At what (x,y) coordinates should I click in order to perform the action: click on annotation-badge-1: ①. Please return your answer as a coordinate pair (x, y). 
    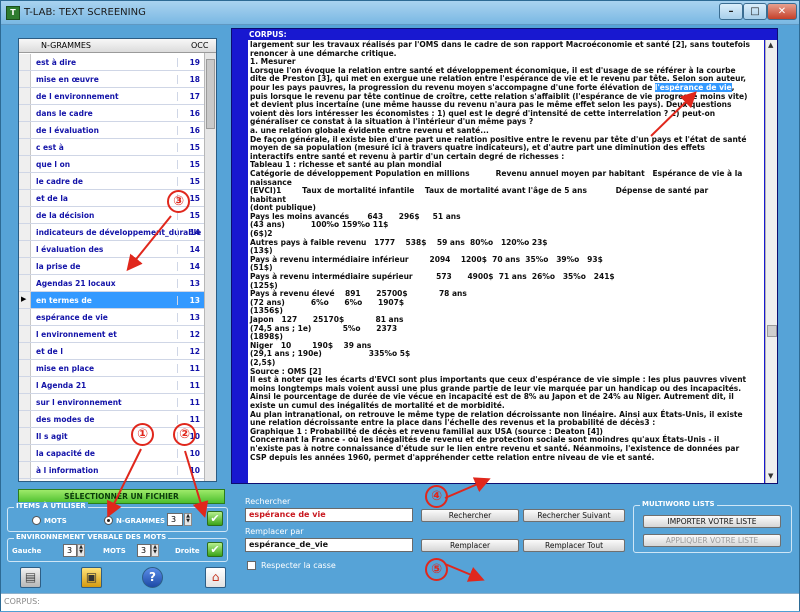
    Looking at the image, I should click on (142, 434).